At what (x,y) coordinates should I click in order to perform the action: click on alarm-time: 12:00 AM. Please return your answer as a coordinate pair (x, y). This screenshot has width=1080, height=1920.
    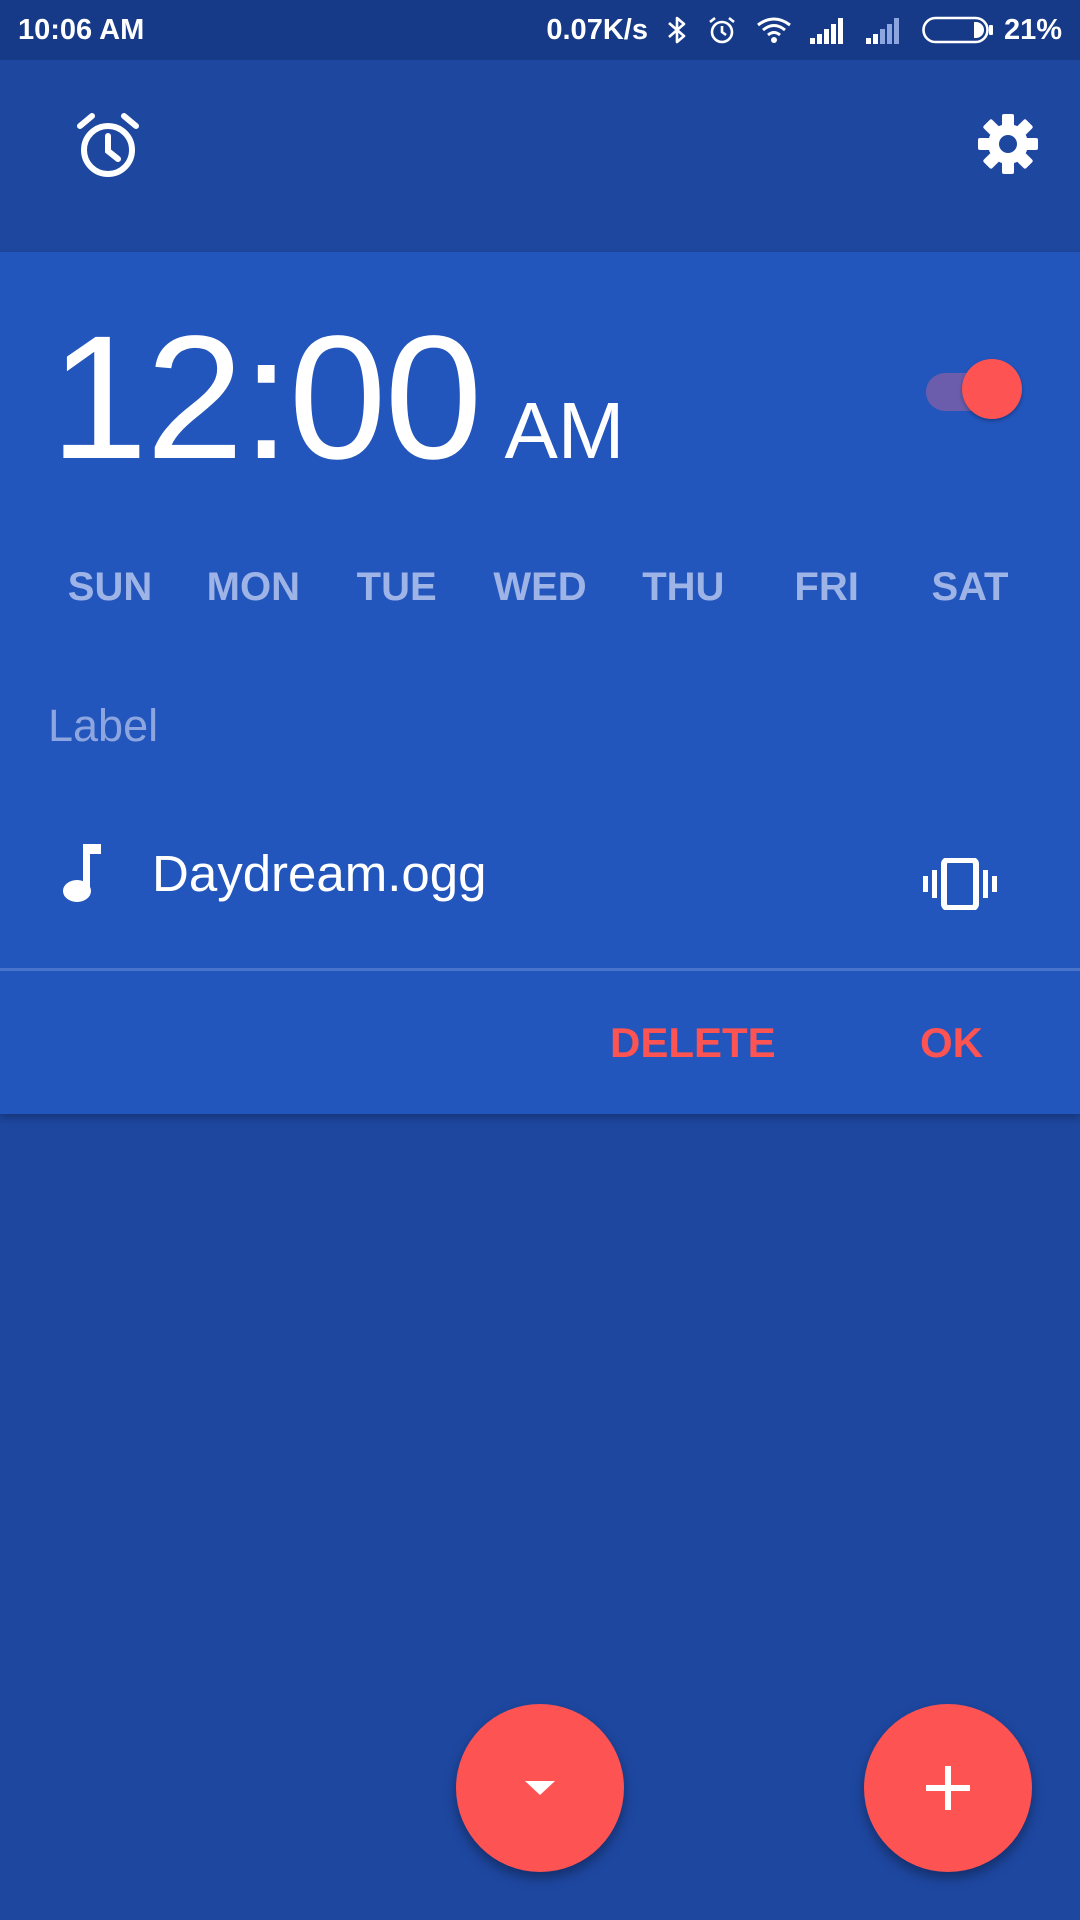
    Looking at the image, I should click on (337, 398).